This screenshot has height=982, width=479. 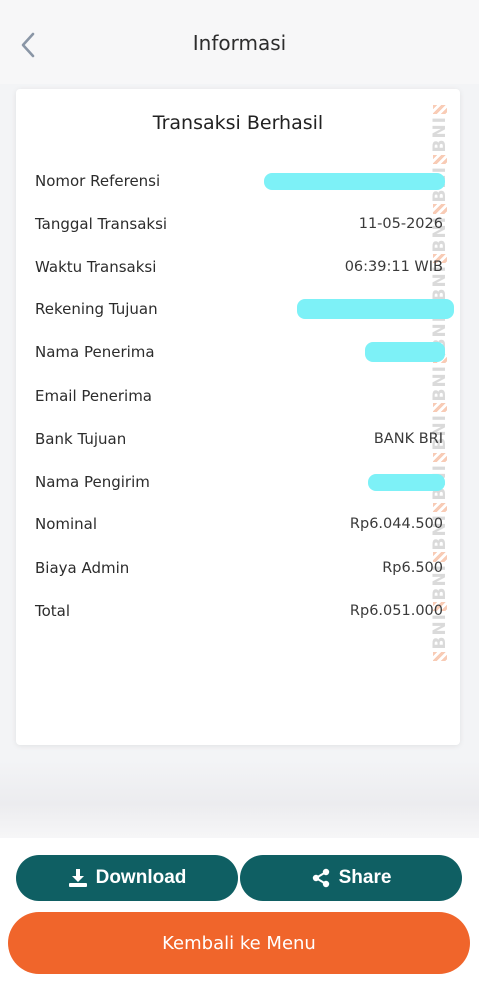 What do you see at coordinates (393, 267) in the screenshot?
I see `row-value: 06:39:11 WIB` at bounding box center [393, 267].